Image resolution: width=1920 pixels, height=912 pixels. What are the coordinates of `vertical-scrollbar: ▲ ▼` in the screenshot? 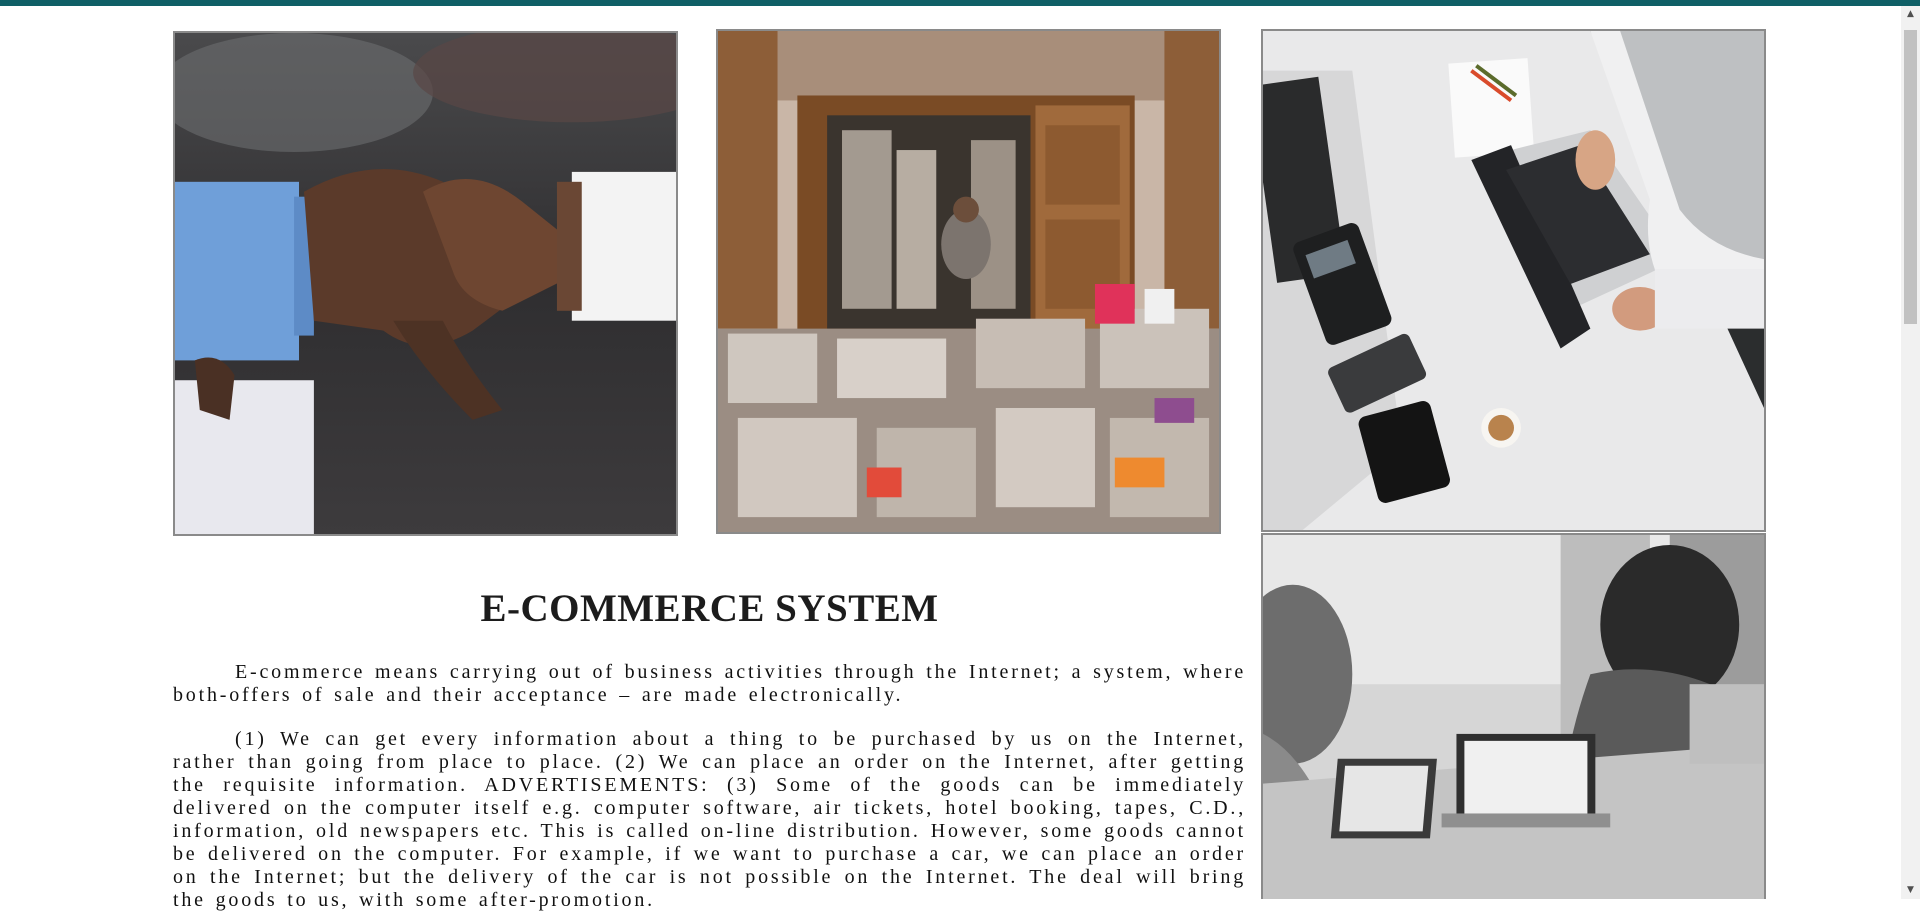 It's located at (1910, 452).